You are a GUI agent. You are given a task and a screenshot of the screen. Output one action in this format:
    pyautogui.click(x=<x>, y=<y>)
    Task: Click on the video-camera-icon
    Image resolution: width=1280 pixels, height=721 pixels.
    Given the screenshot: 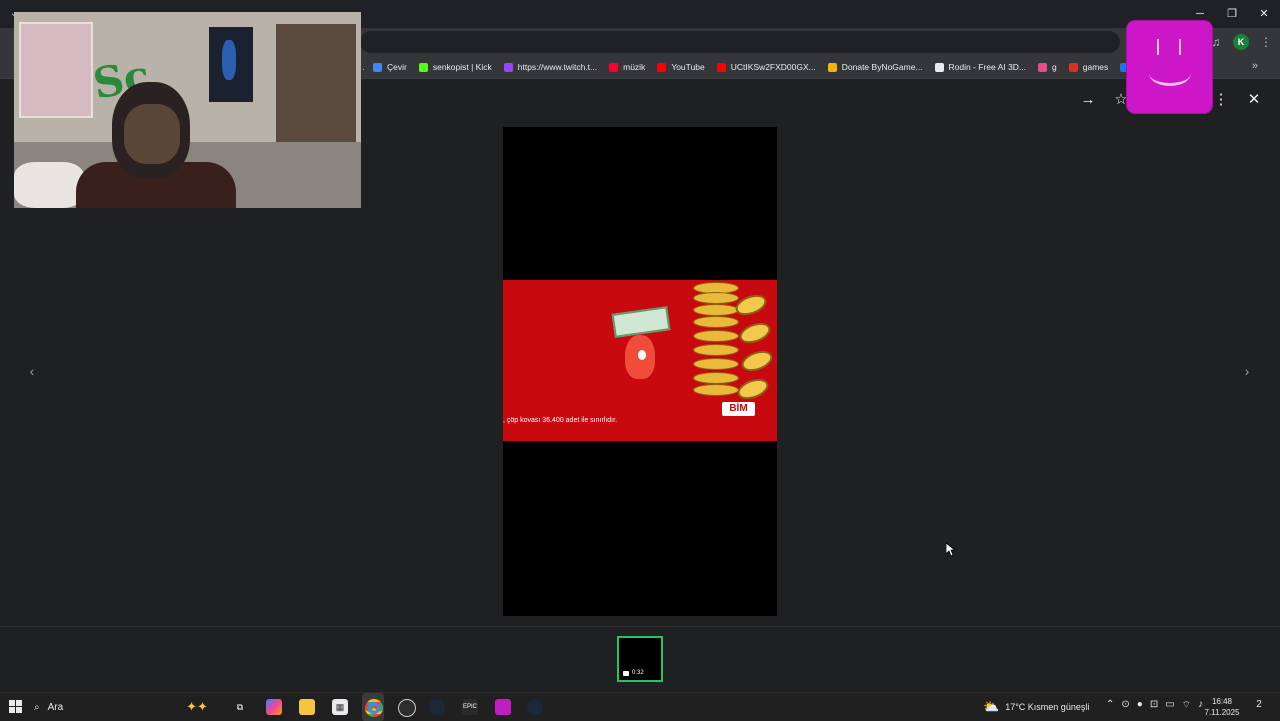 What is the action you would take?
    pyautogui.click(x=626, y=673)
    